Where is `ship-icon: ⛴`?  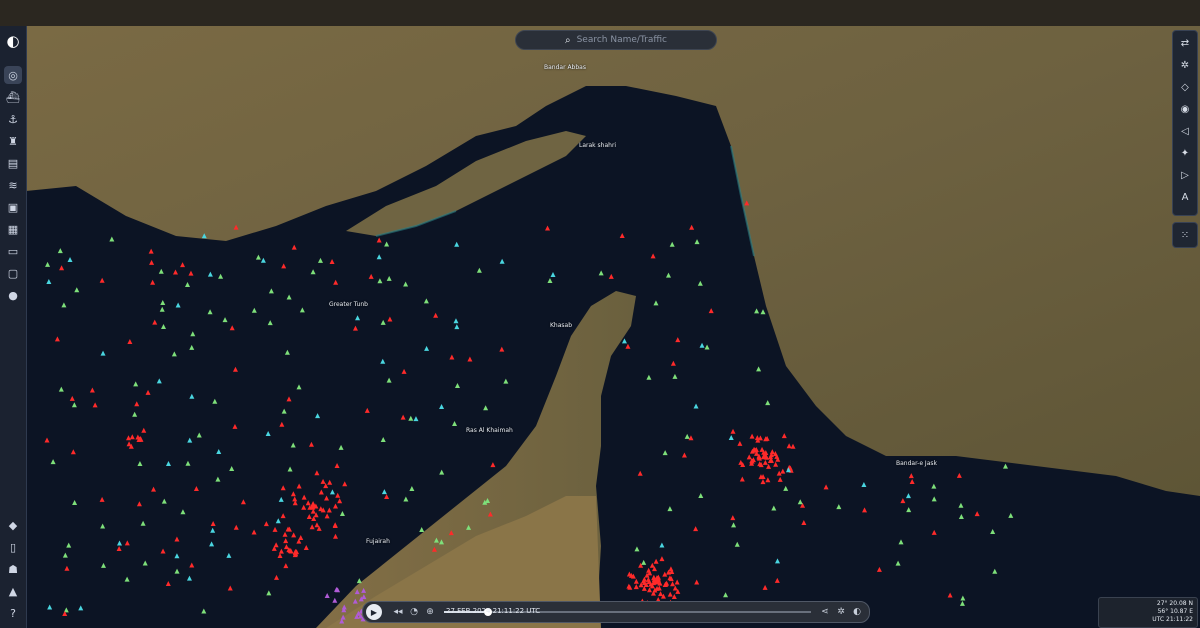
ship-icon: ⛴ is located at coordinates (13, 97).